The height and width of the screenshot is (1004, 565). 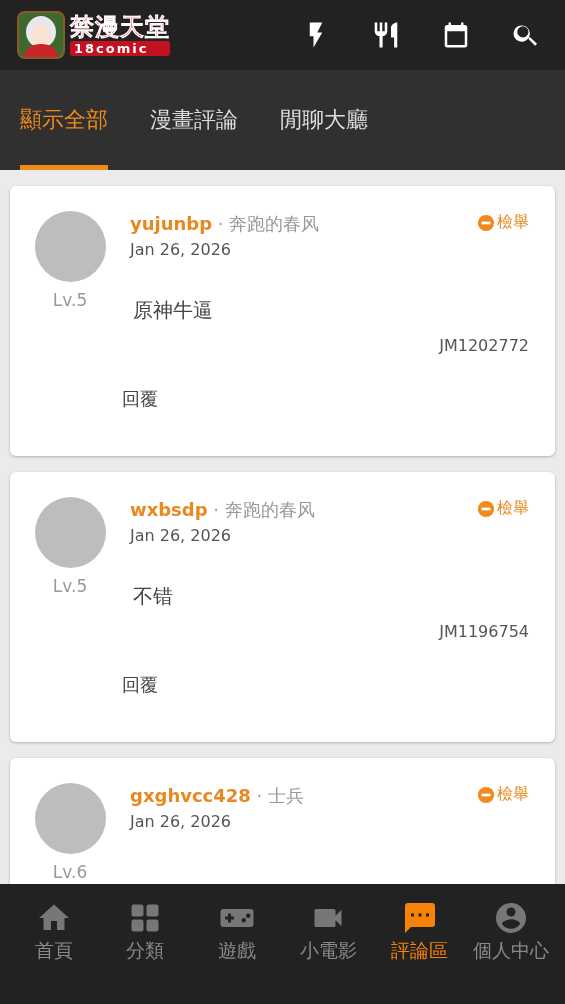 What do you see at coordinates (64, 120) in the screenshot?
I see `tab: 顯示全部` at bounding box center [64, 120].